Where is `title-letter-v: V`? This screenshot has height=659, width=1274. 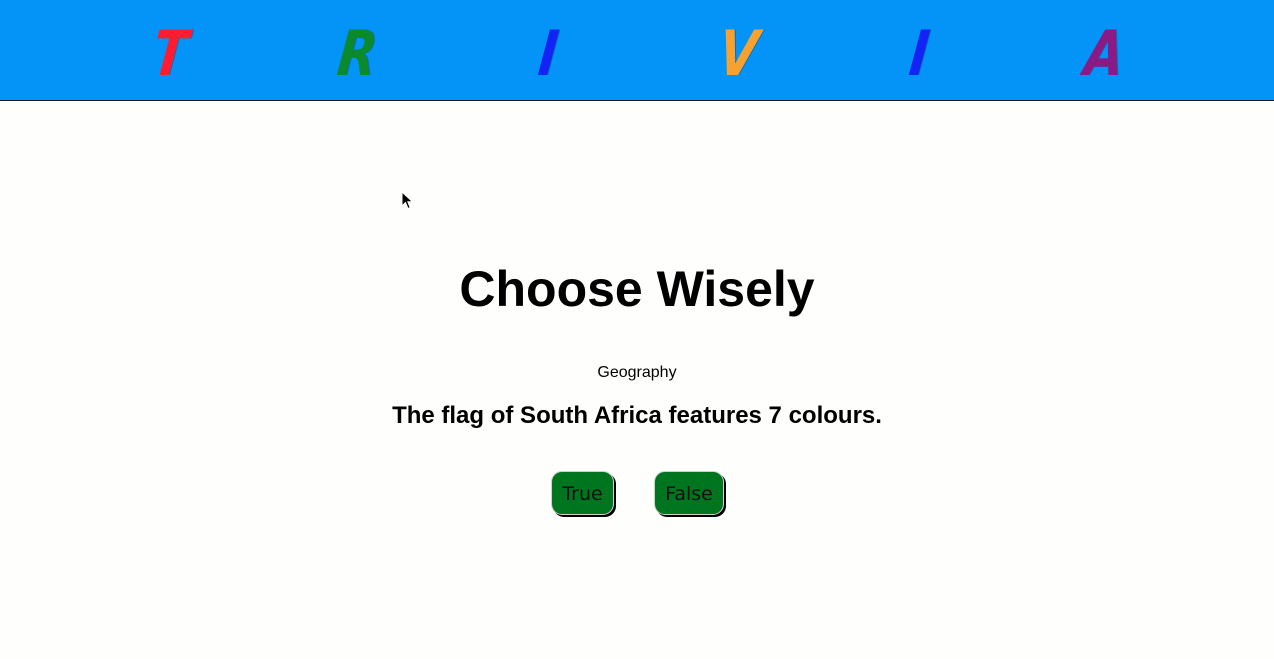
title-letter-v: V is located at coordinates (738, 54).